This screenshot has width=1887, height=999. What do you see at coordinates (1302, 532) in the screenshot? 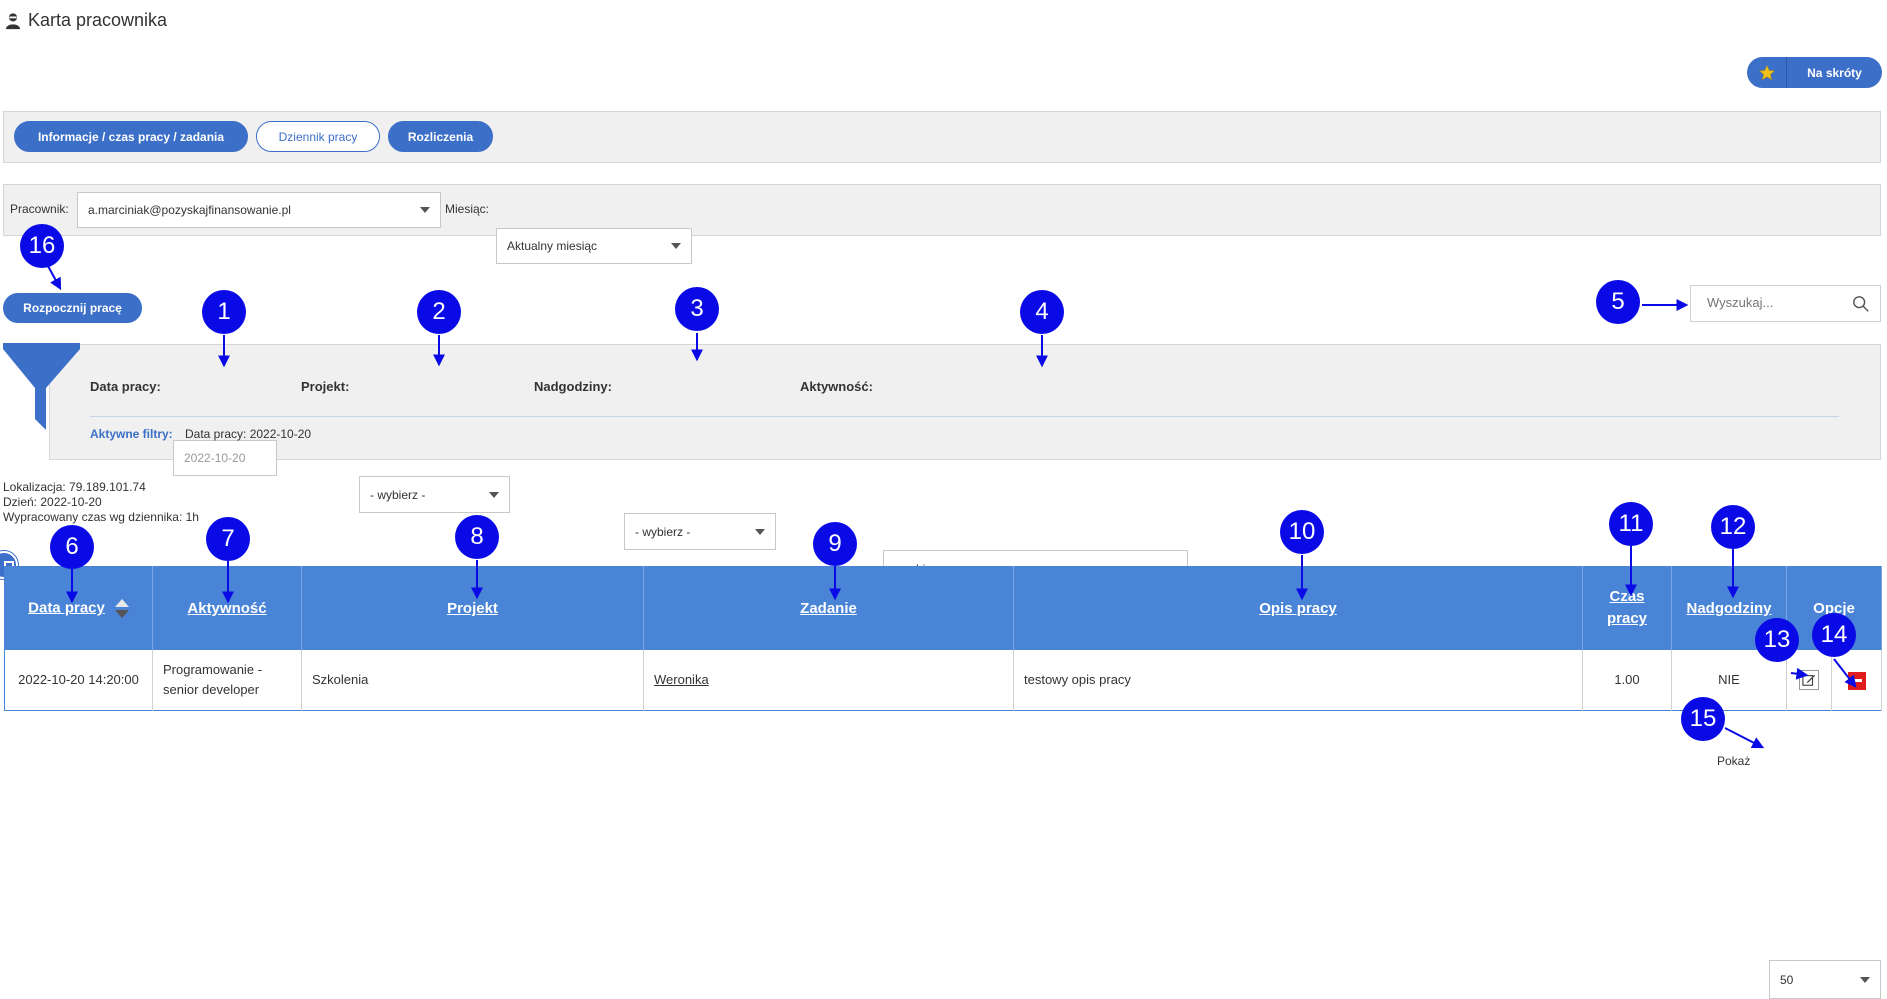
I see `marker-10: 10` at bounding box center [1302, 532].